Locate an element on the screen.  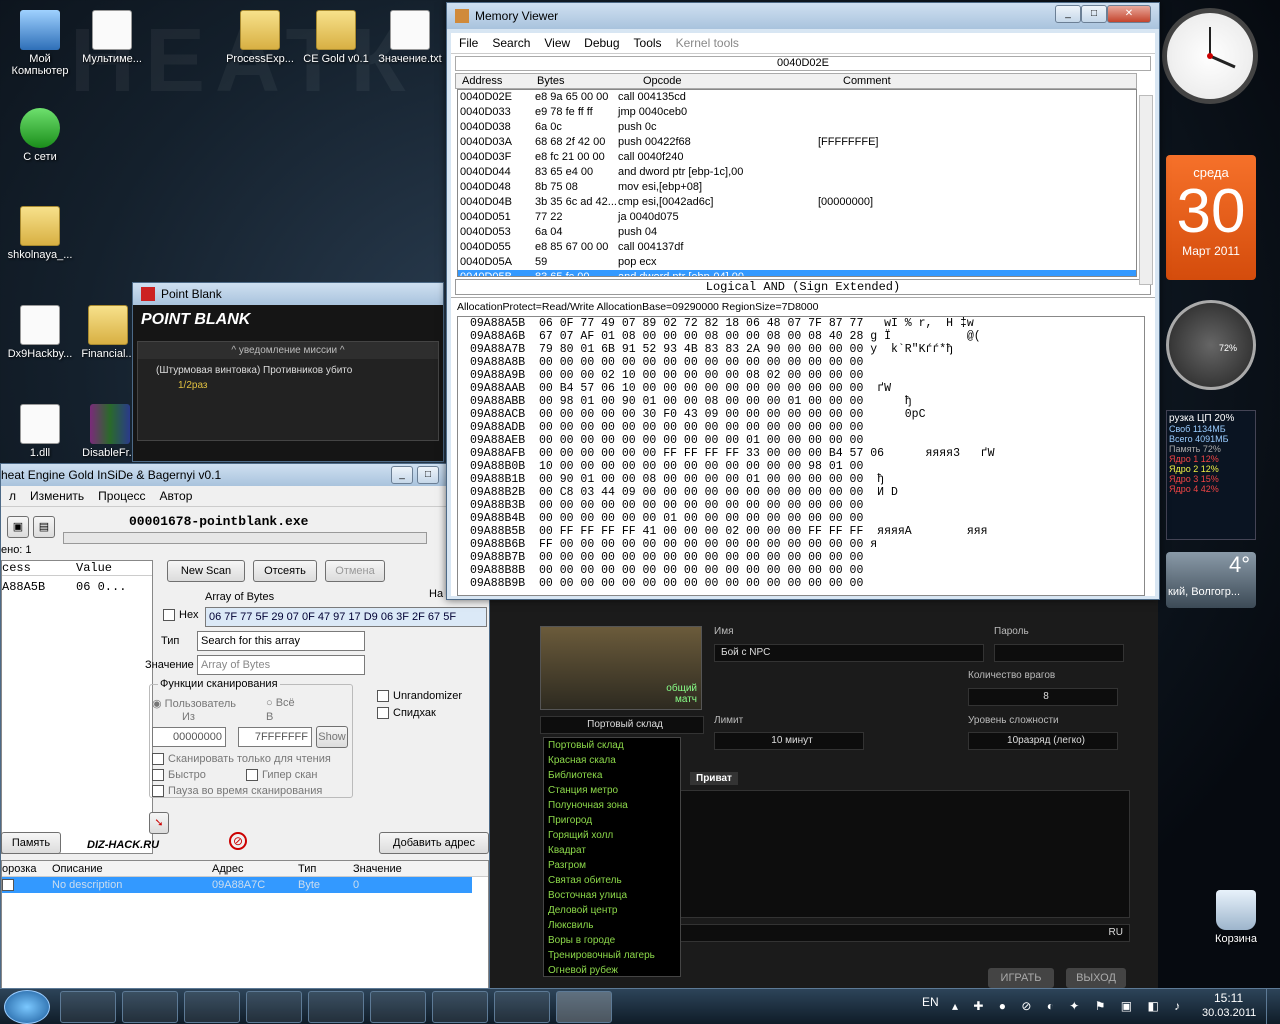
mv-close-button: ✕ is located at coordinates (1129, 14).